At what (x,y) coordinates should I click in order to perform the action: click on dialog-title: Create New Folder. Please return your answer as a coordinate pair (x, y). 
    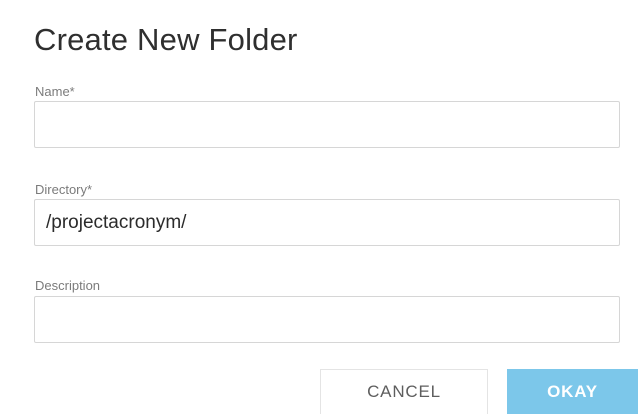
    Looking at the image, I should click on (166, 39).